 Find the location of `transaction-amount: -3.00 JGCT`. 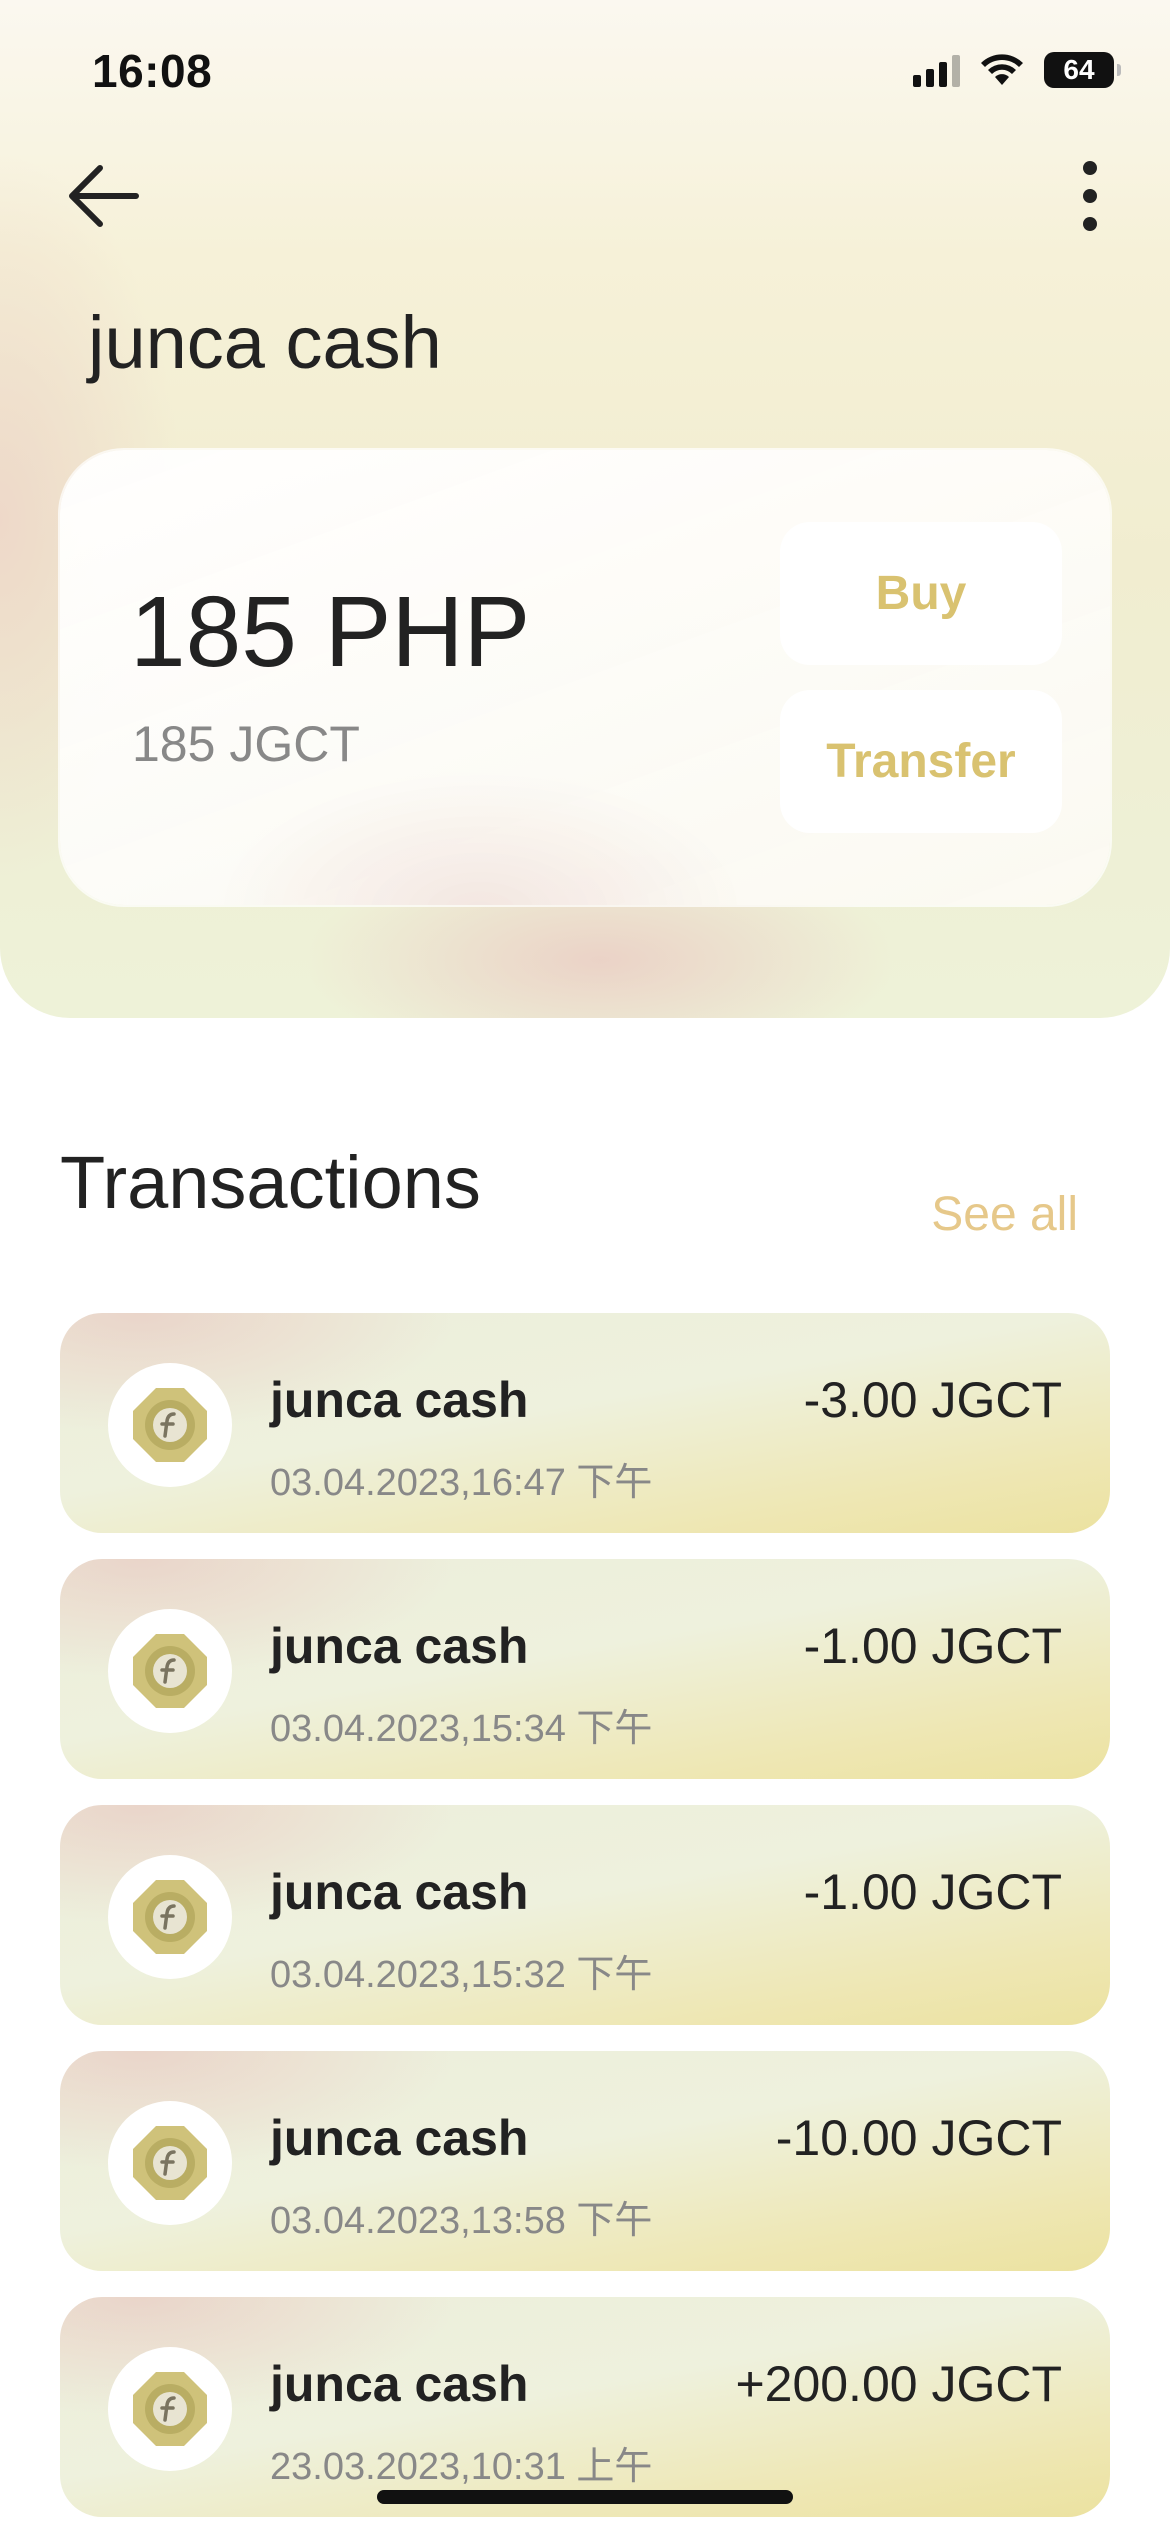

transaction-amount: -3.00 JGCT is located at coordinates (932, 1400).